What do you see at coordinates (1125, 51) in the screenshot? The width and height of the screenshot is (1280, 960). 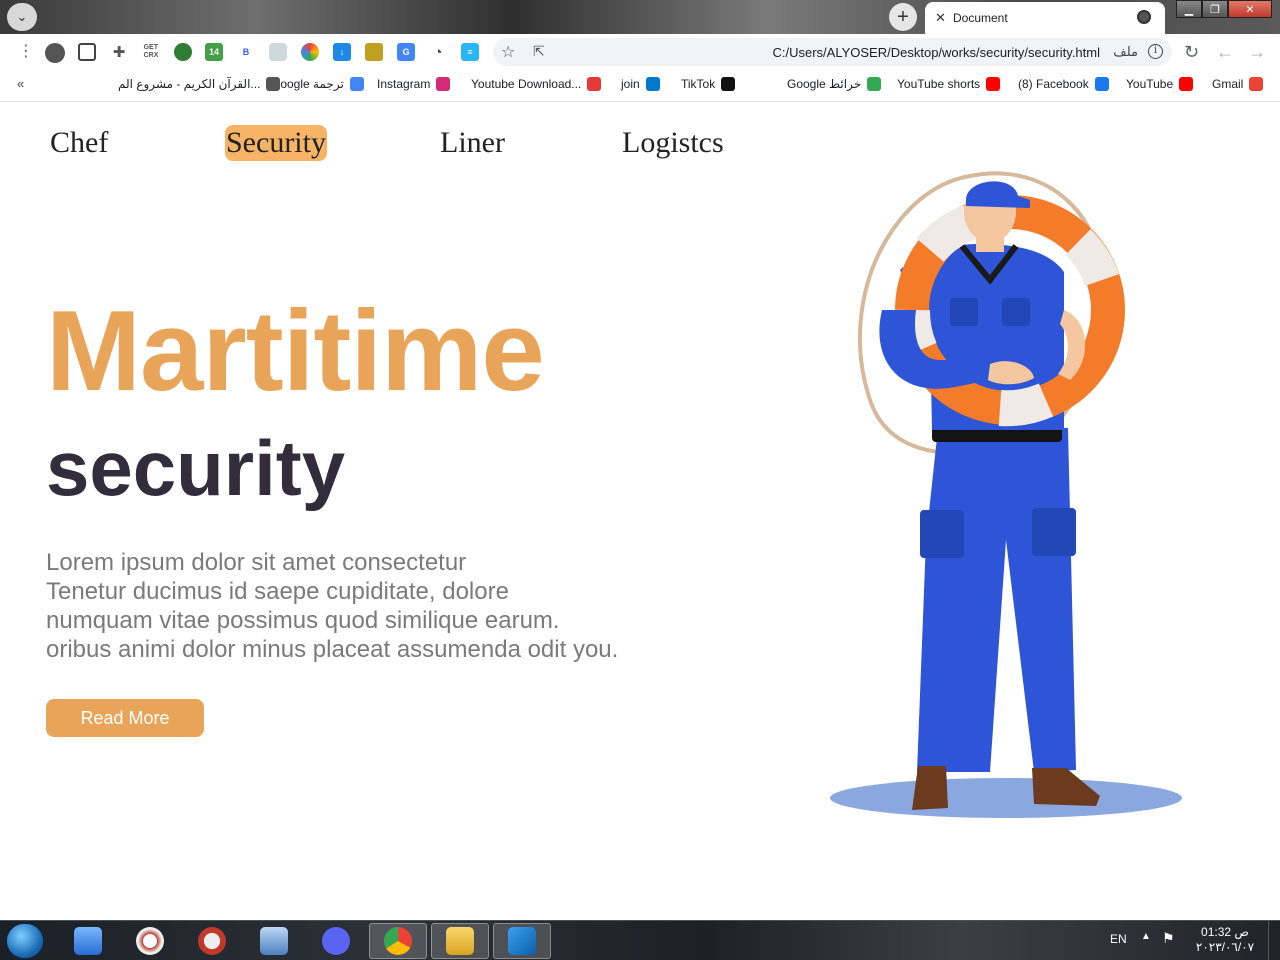 I see `scheme-label: ملف` at bounding box center [1125, 51].